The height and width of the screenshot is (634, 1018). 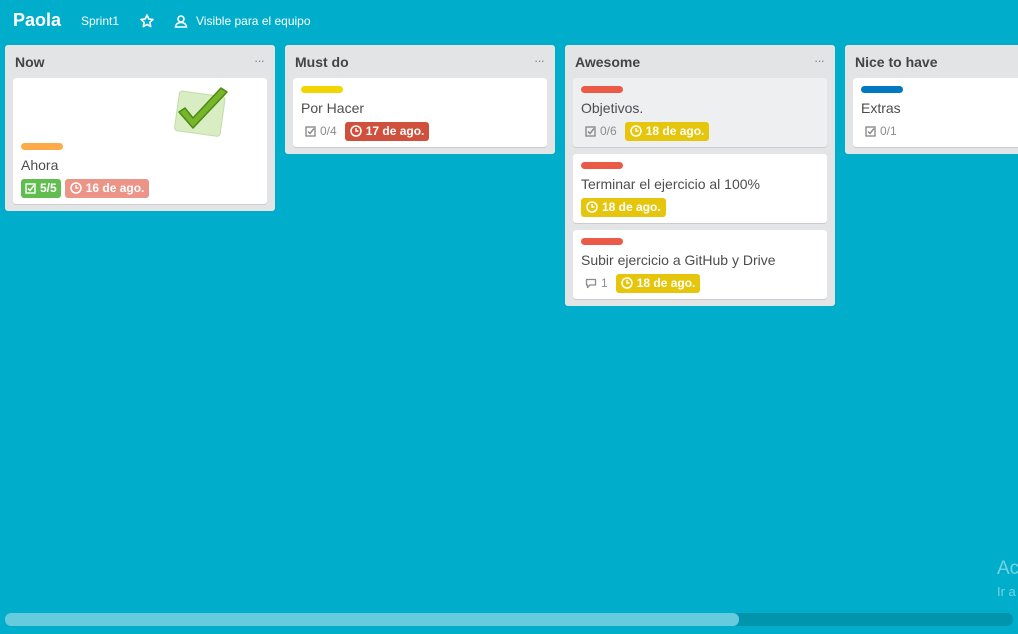 What do you see at coordinates (322, 62) in the screenshot?
I see `list-title: Must do` at bounding box center [322, 62].